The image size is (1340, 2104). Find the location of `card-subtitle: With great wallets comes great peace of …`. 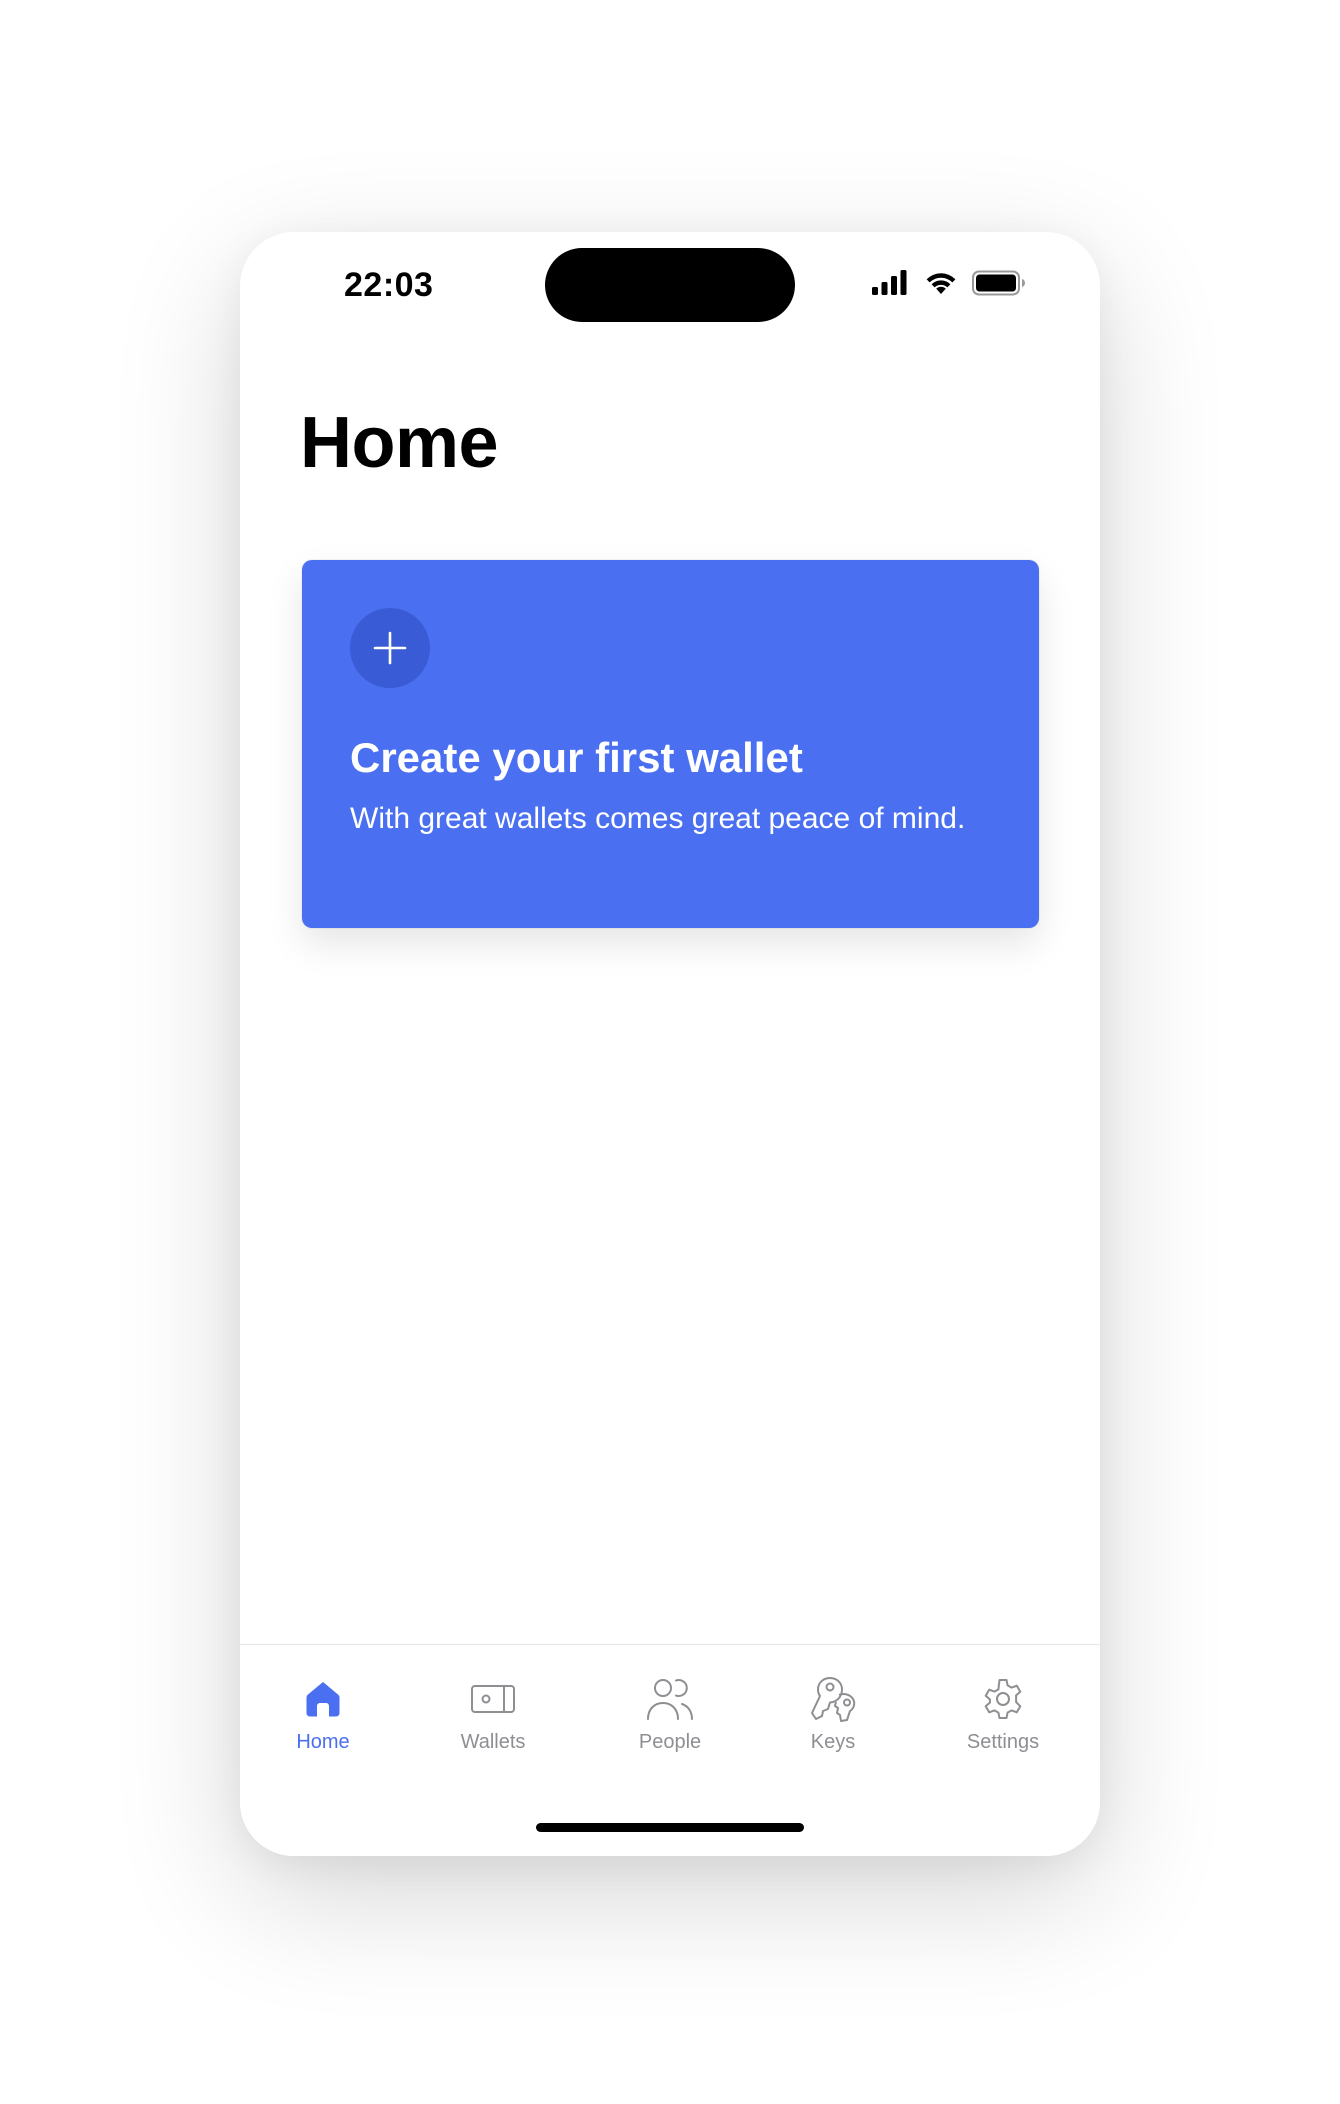

card-subtitle: With great wallets comes great peace of … is located at coordinates (658, 818).